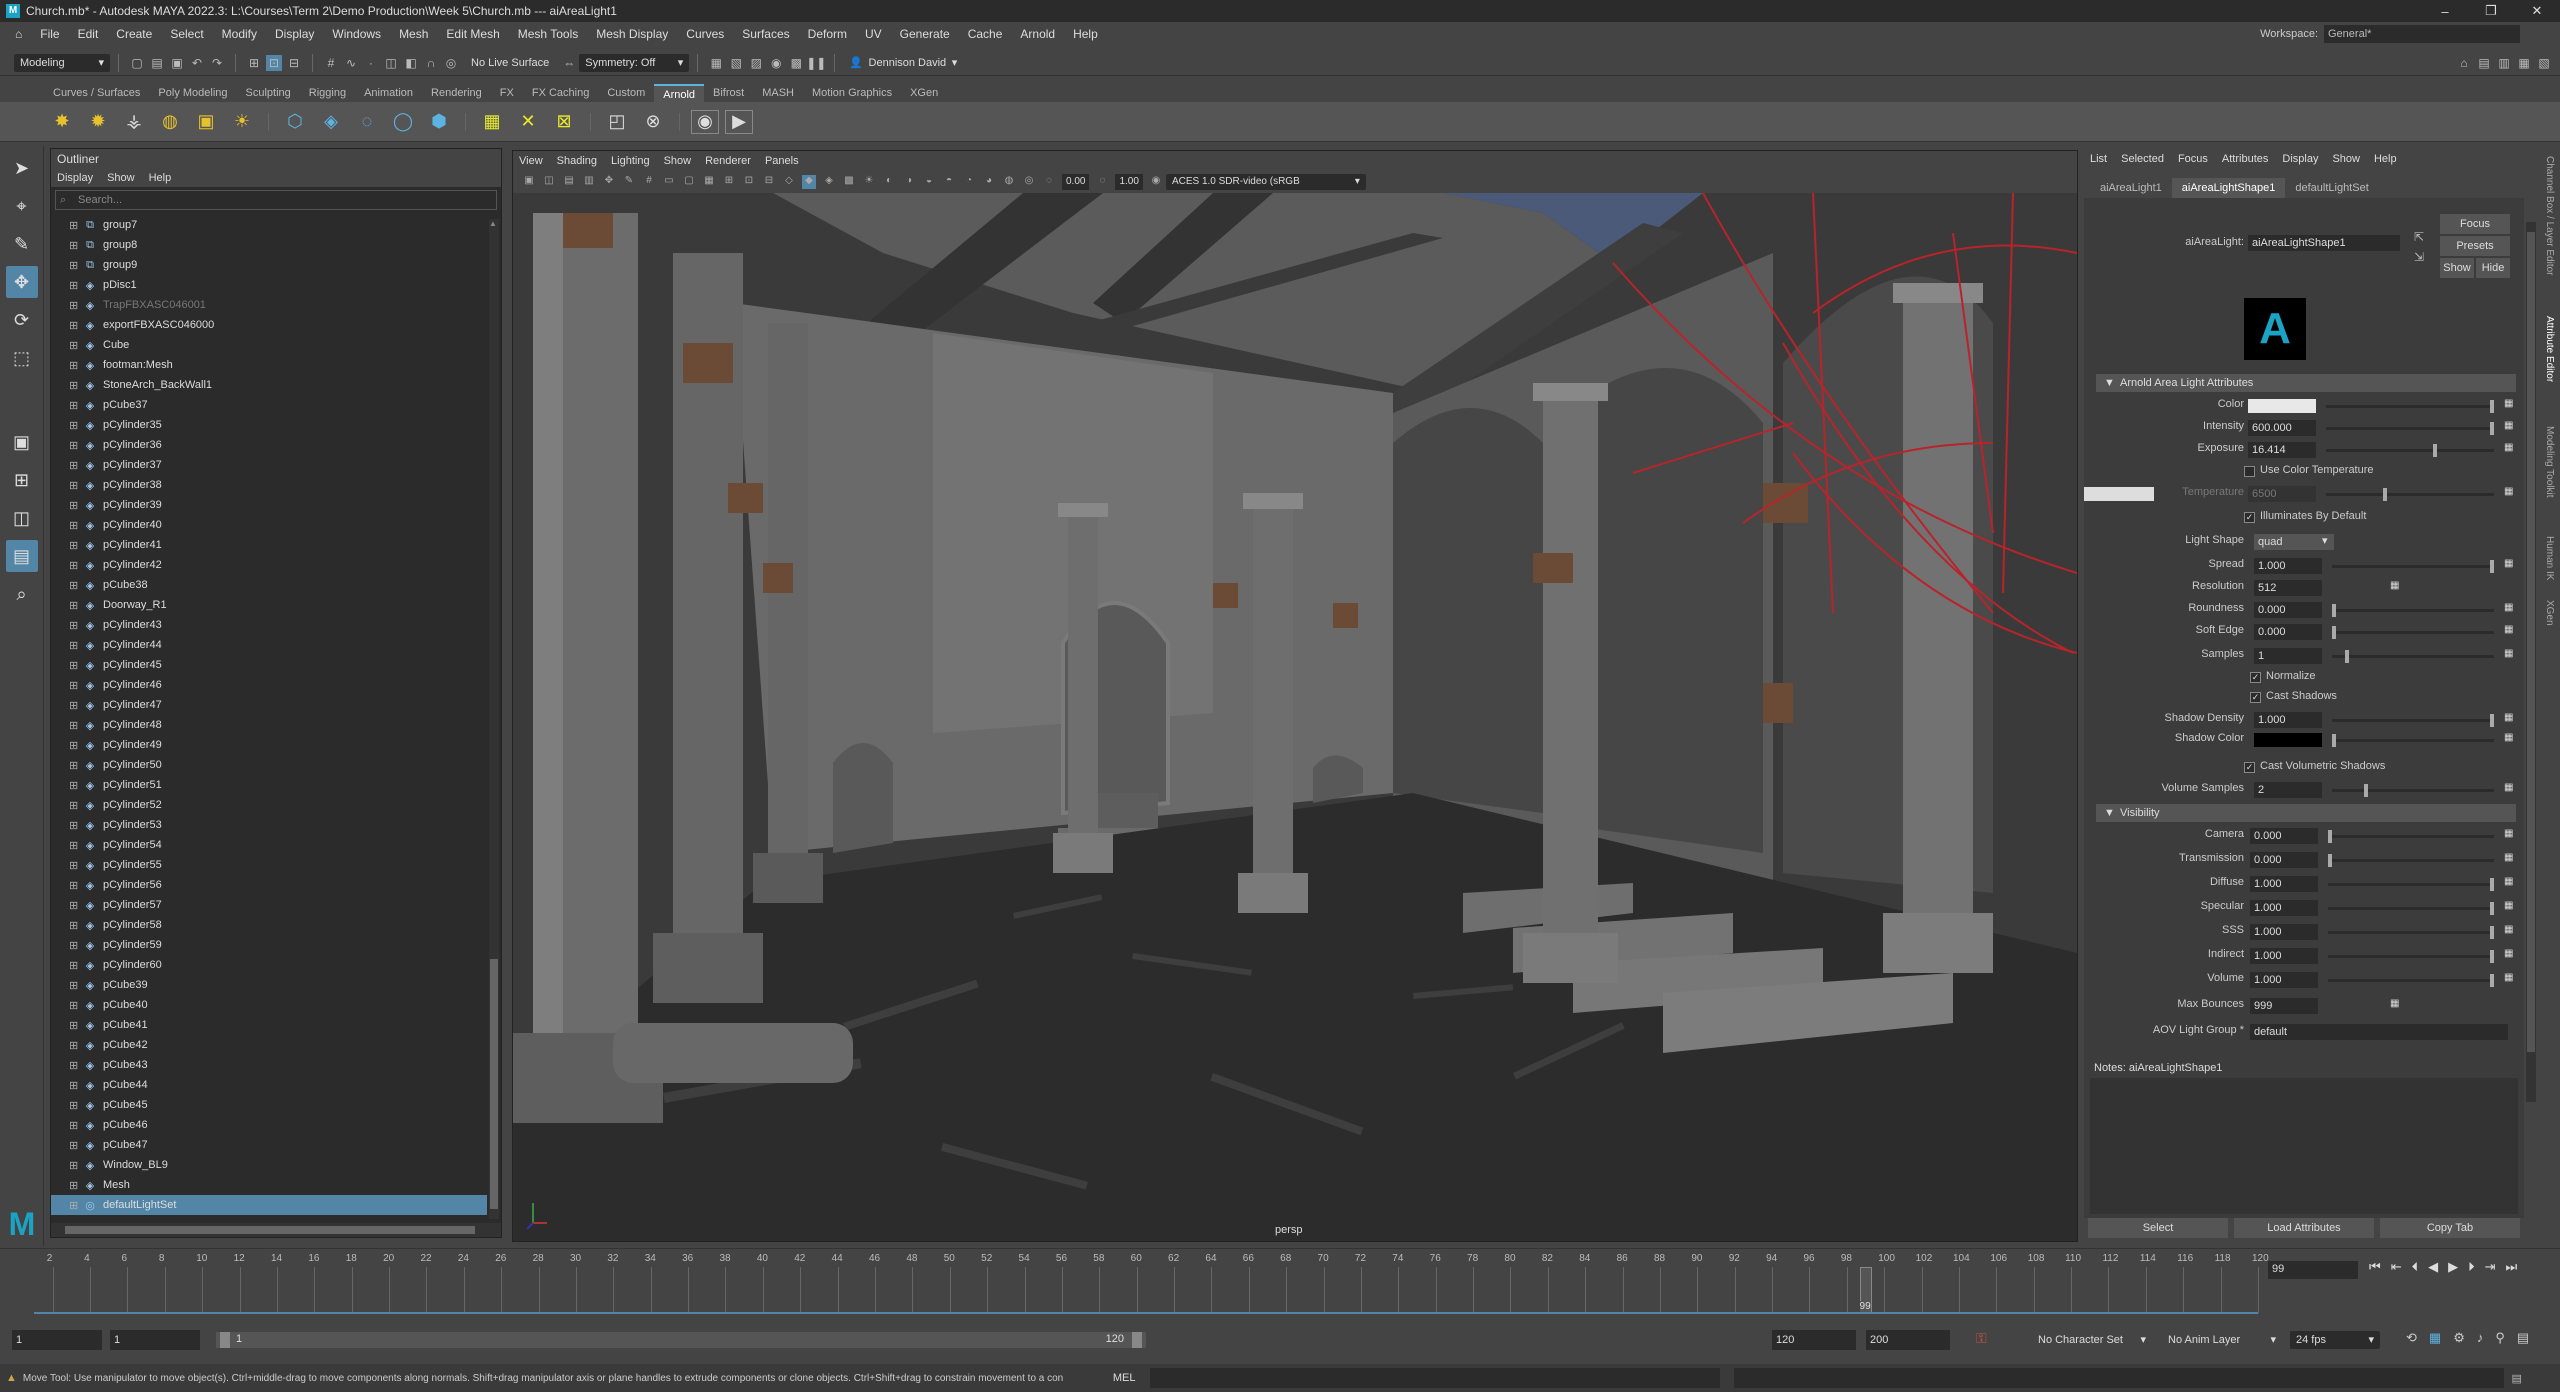  I want to click on standin-icon: ⬡, so click(295, 122).